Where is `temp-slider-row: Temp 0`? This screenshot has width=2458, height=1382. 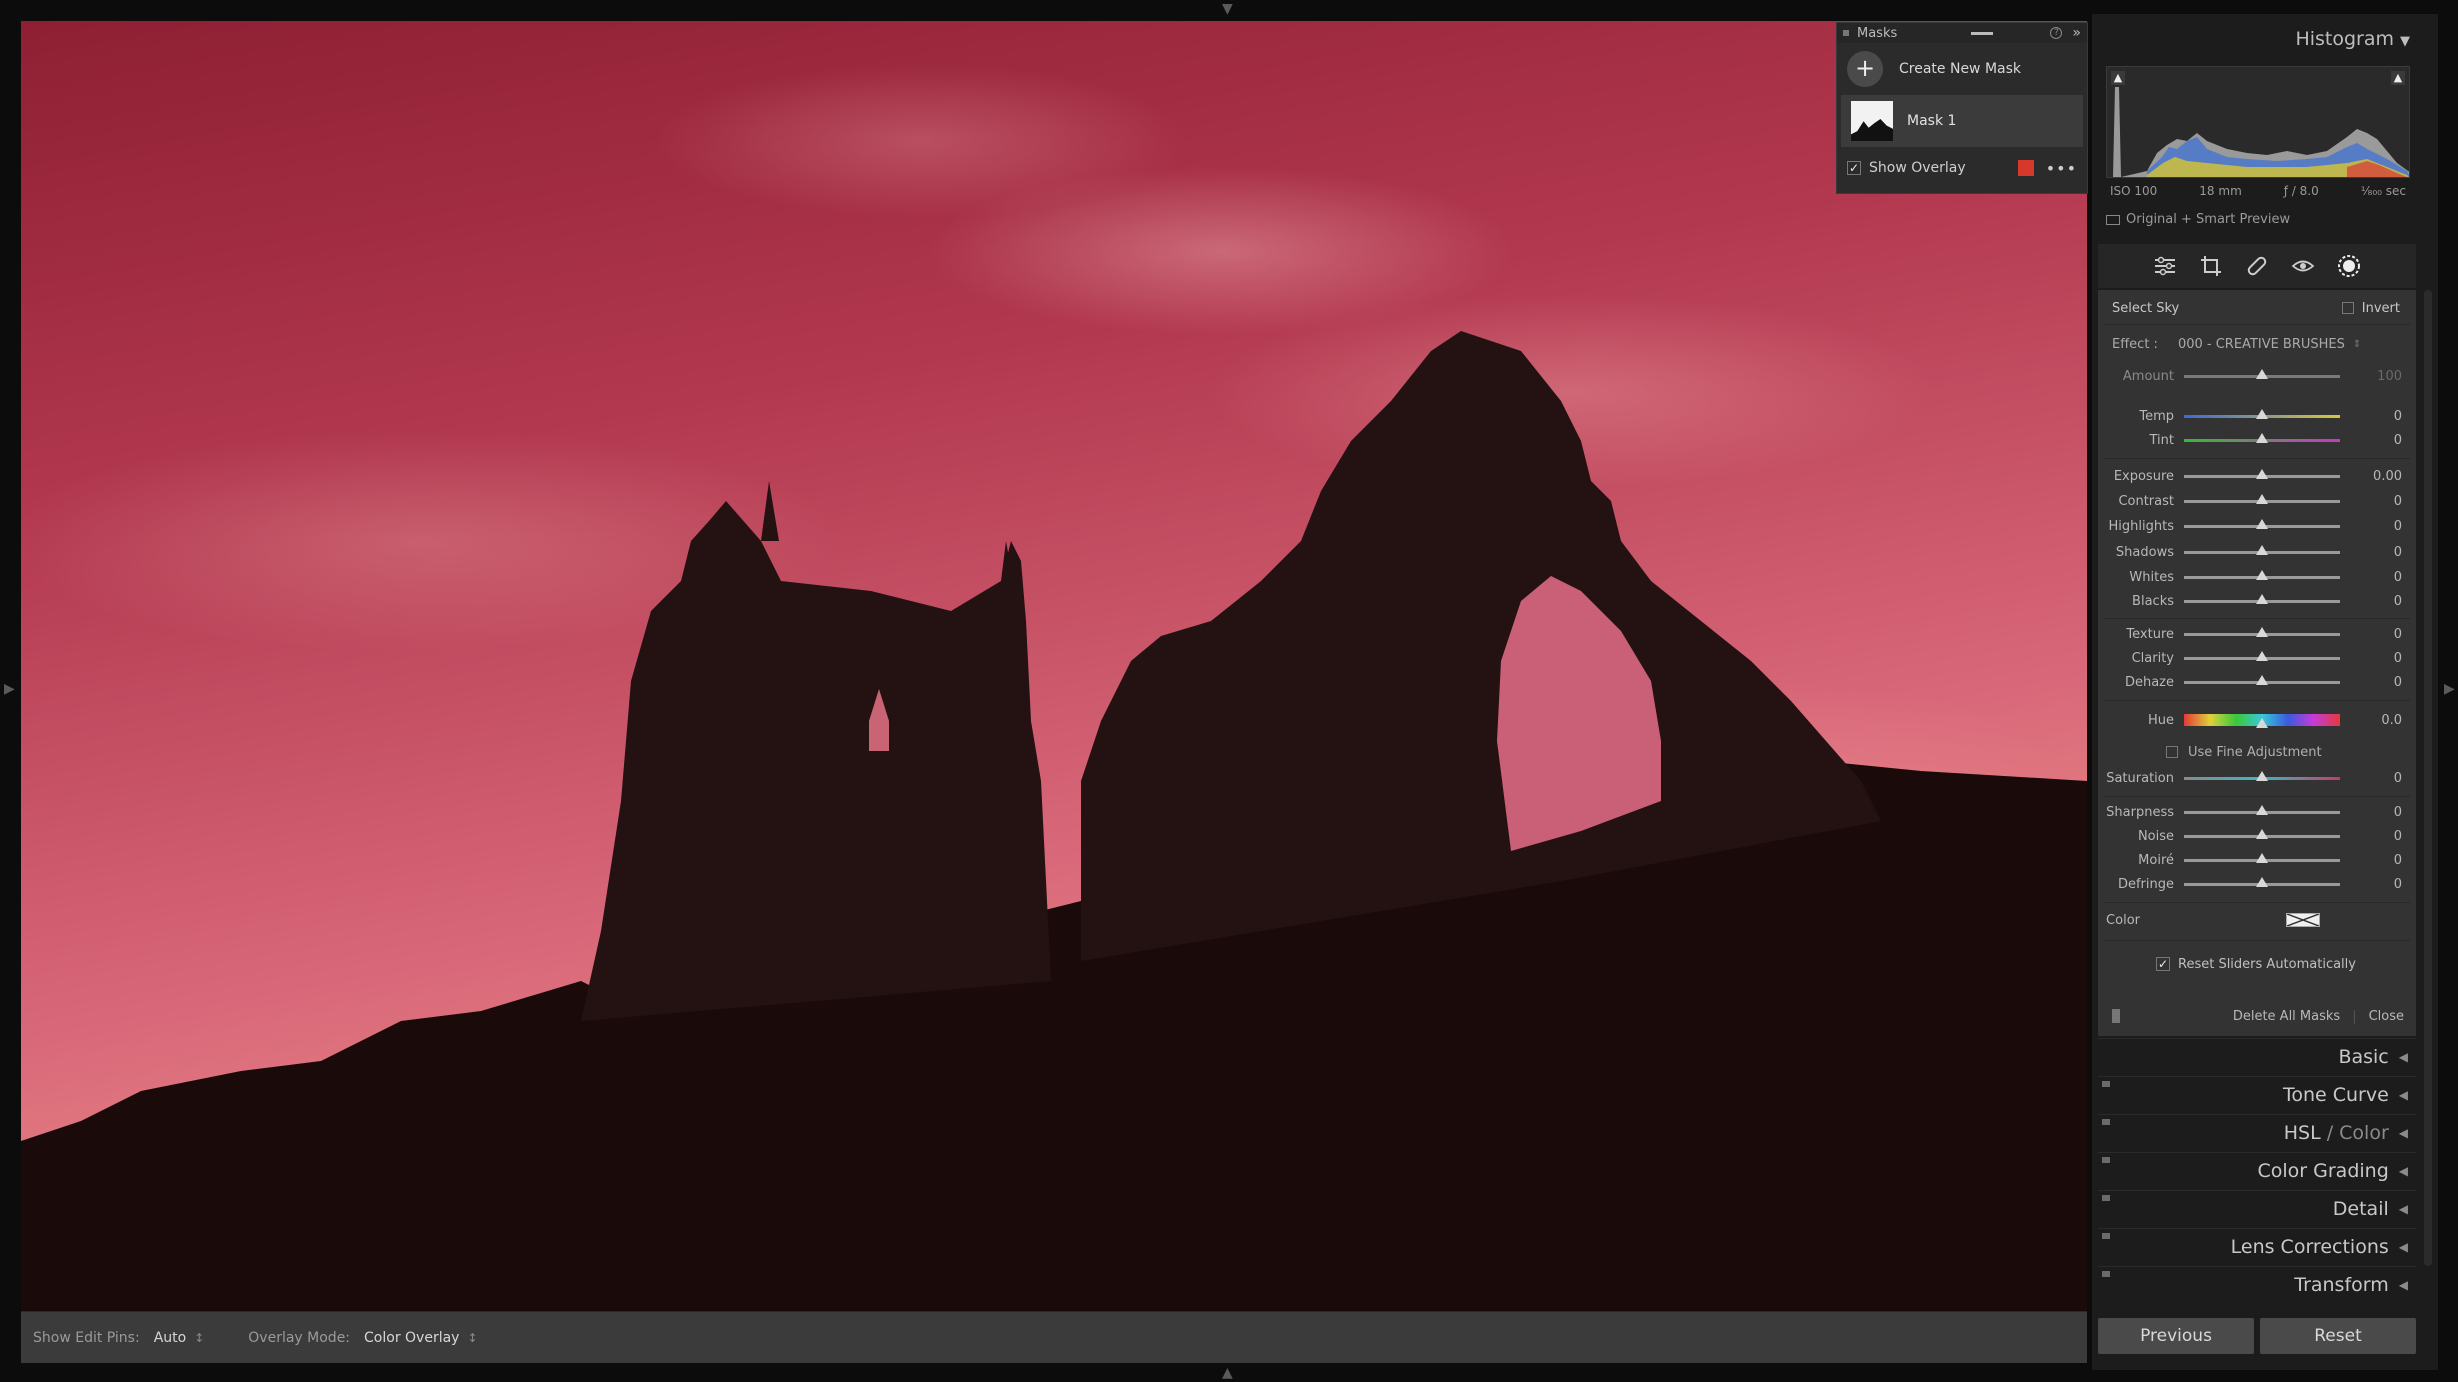 temp-slider-row: Temp 0 is located at coordinates (2257, 416).